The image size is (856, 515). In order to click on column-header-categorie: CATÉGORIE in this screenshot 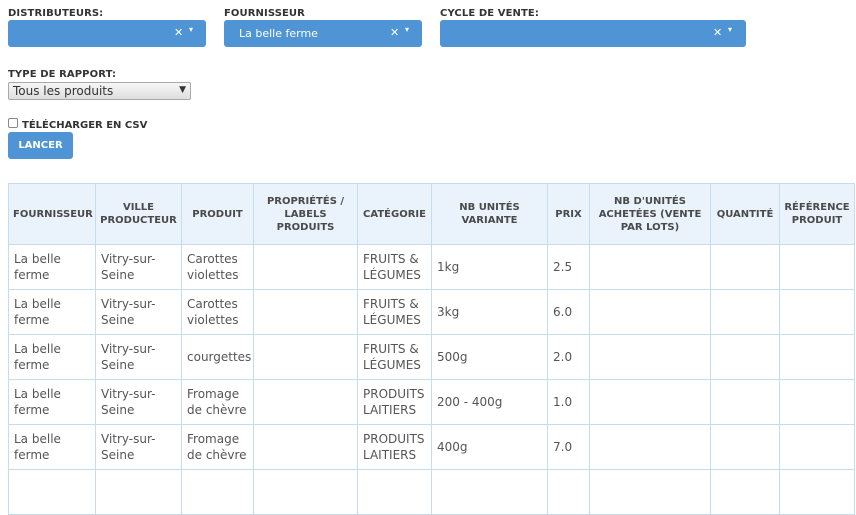, I will do `click(394, 214)`.